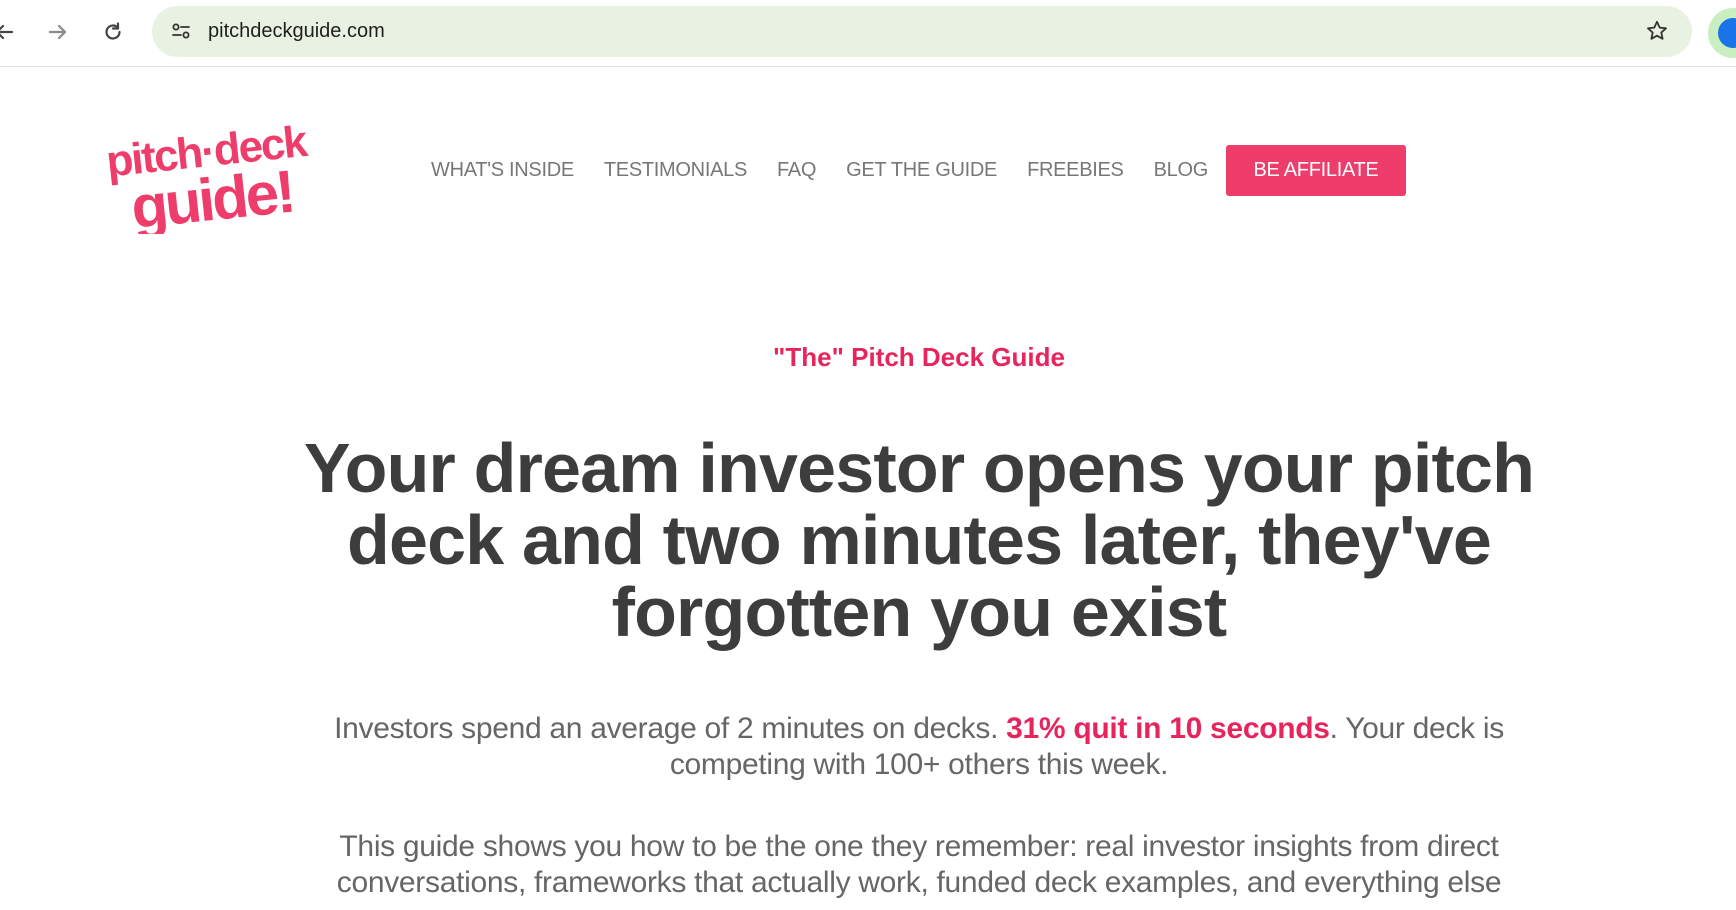 Image resolution: width=1736 pixels, height=910 pixels. I want to click on address-bar: pitchdeckguide.com, so click(922, 31).